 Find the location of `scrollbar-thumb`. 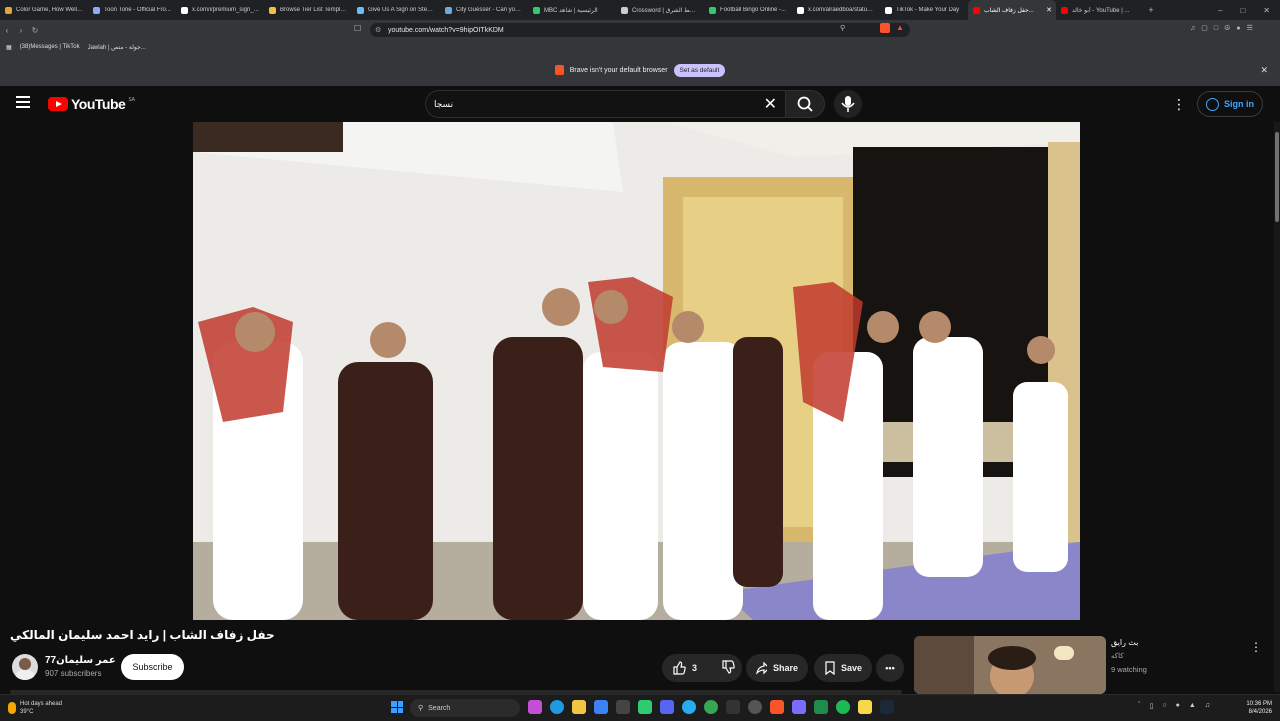

scrollbar-thumb is located at coordinates (1277, 177).